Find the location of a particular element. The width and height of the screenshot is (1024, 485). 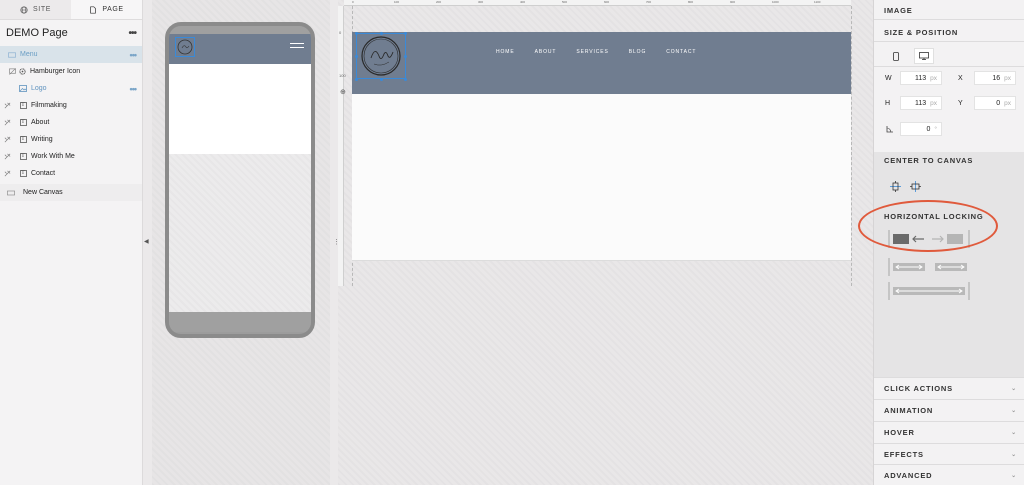

resize-handle-icon: ⋮ is located at coordinates (336, 242).